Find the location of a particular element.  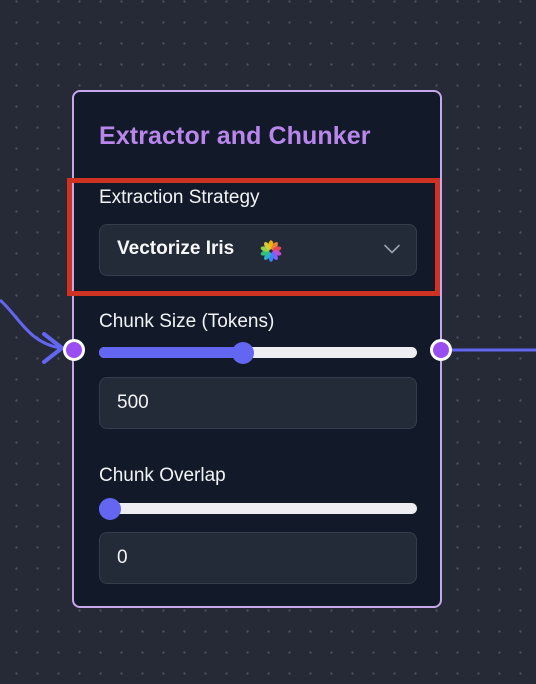

extraction-strategy-select: Vectorize Iris is located at coordinates (258, 250).